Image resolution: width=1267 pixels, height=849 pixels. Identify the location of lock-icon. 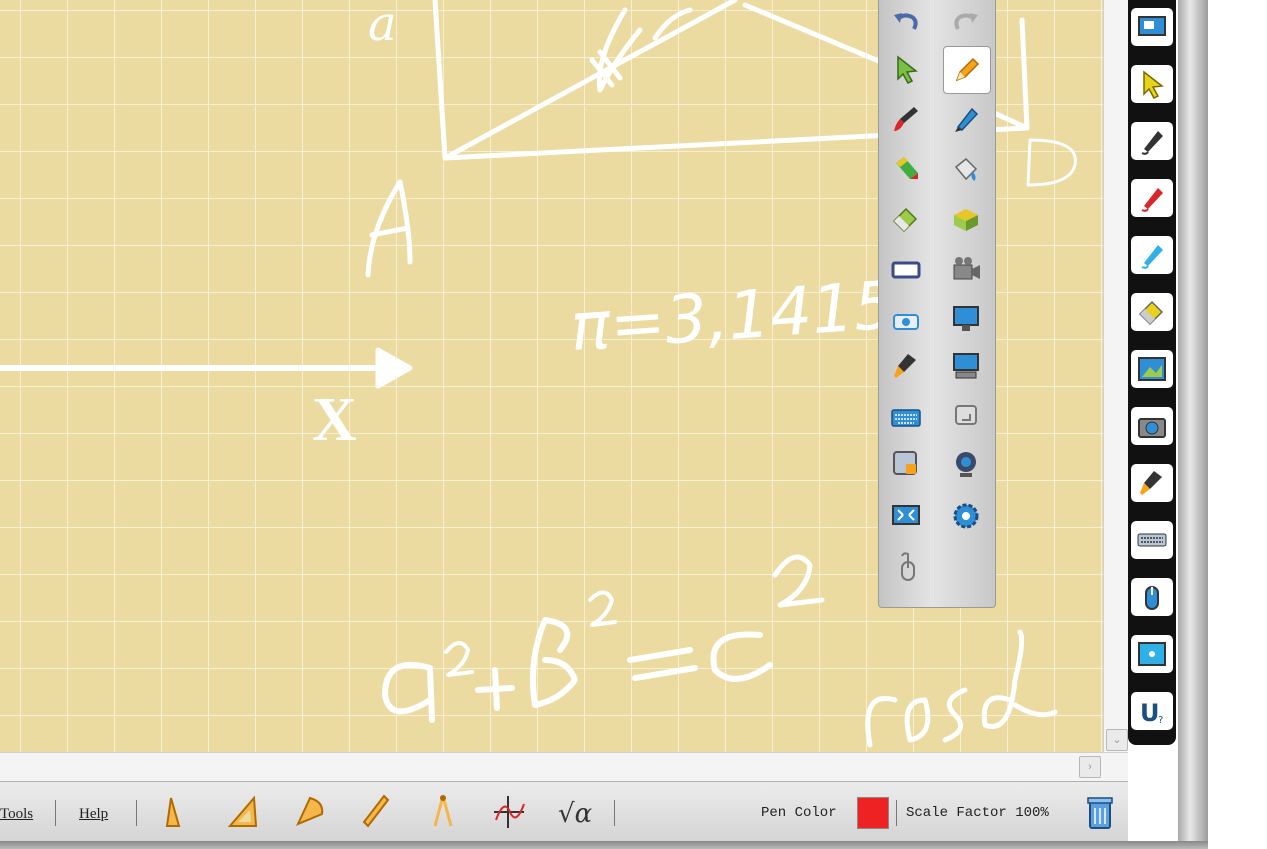
(906, 464).